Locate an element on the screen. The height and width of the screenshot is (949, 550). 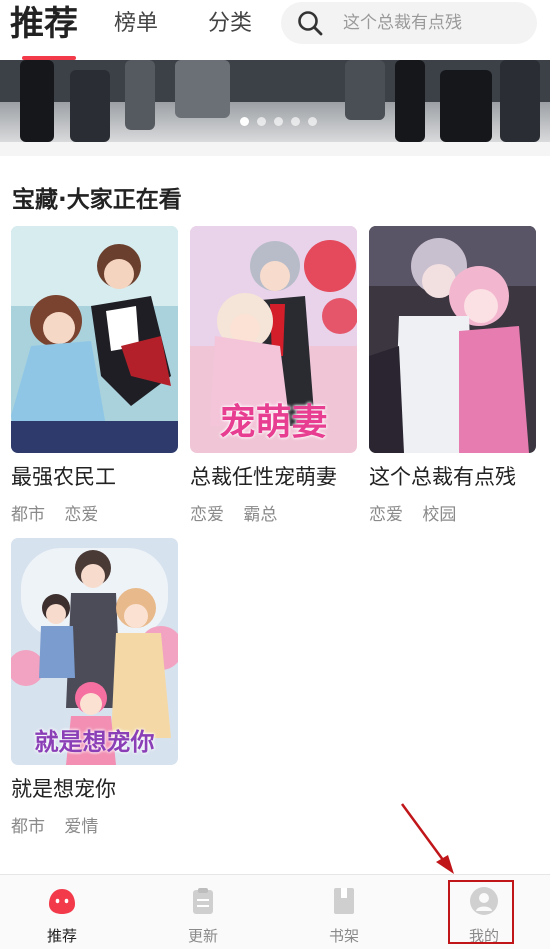
nav-label-update: 更新 is located at coordinates (202, 936).